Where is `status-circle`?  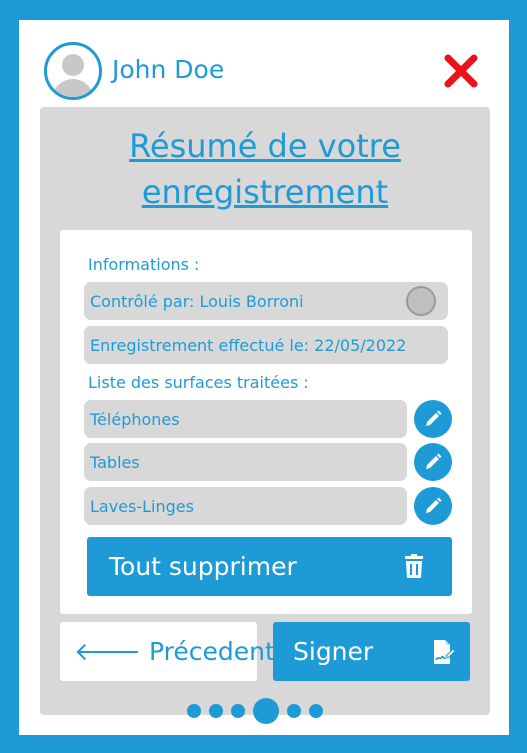
status-circle is located at coordinates (421, 301).